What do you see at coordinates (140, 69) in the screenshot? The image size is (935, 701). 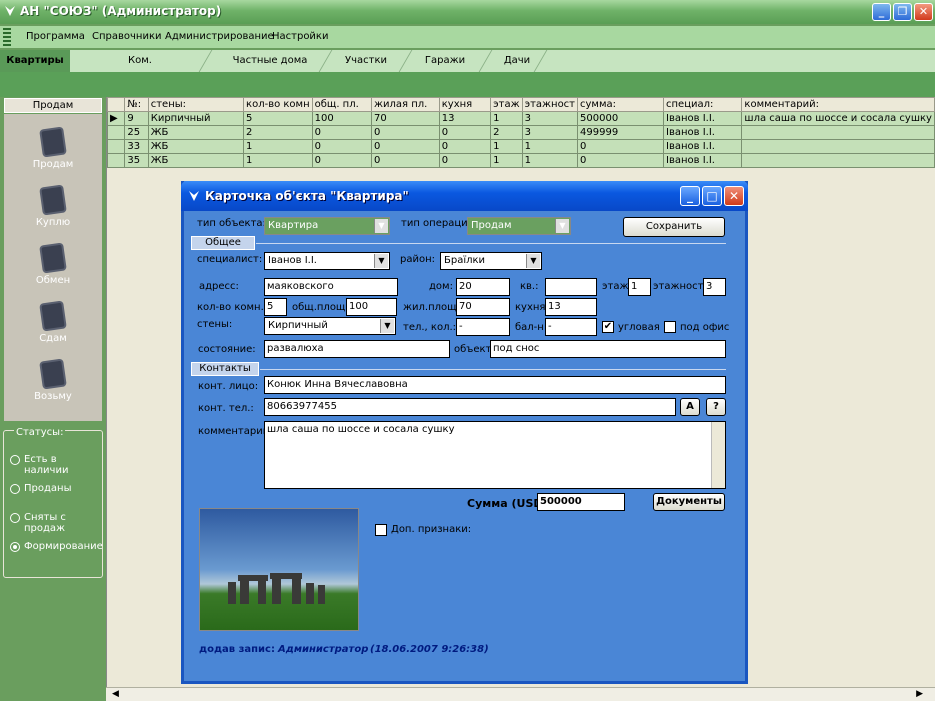 I see `tab-commercial: Ком. недвижимость` at bounding box center [140, 69].